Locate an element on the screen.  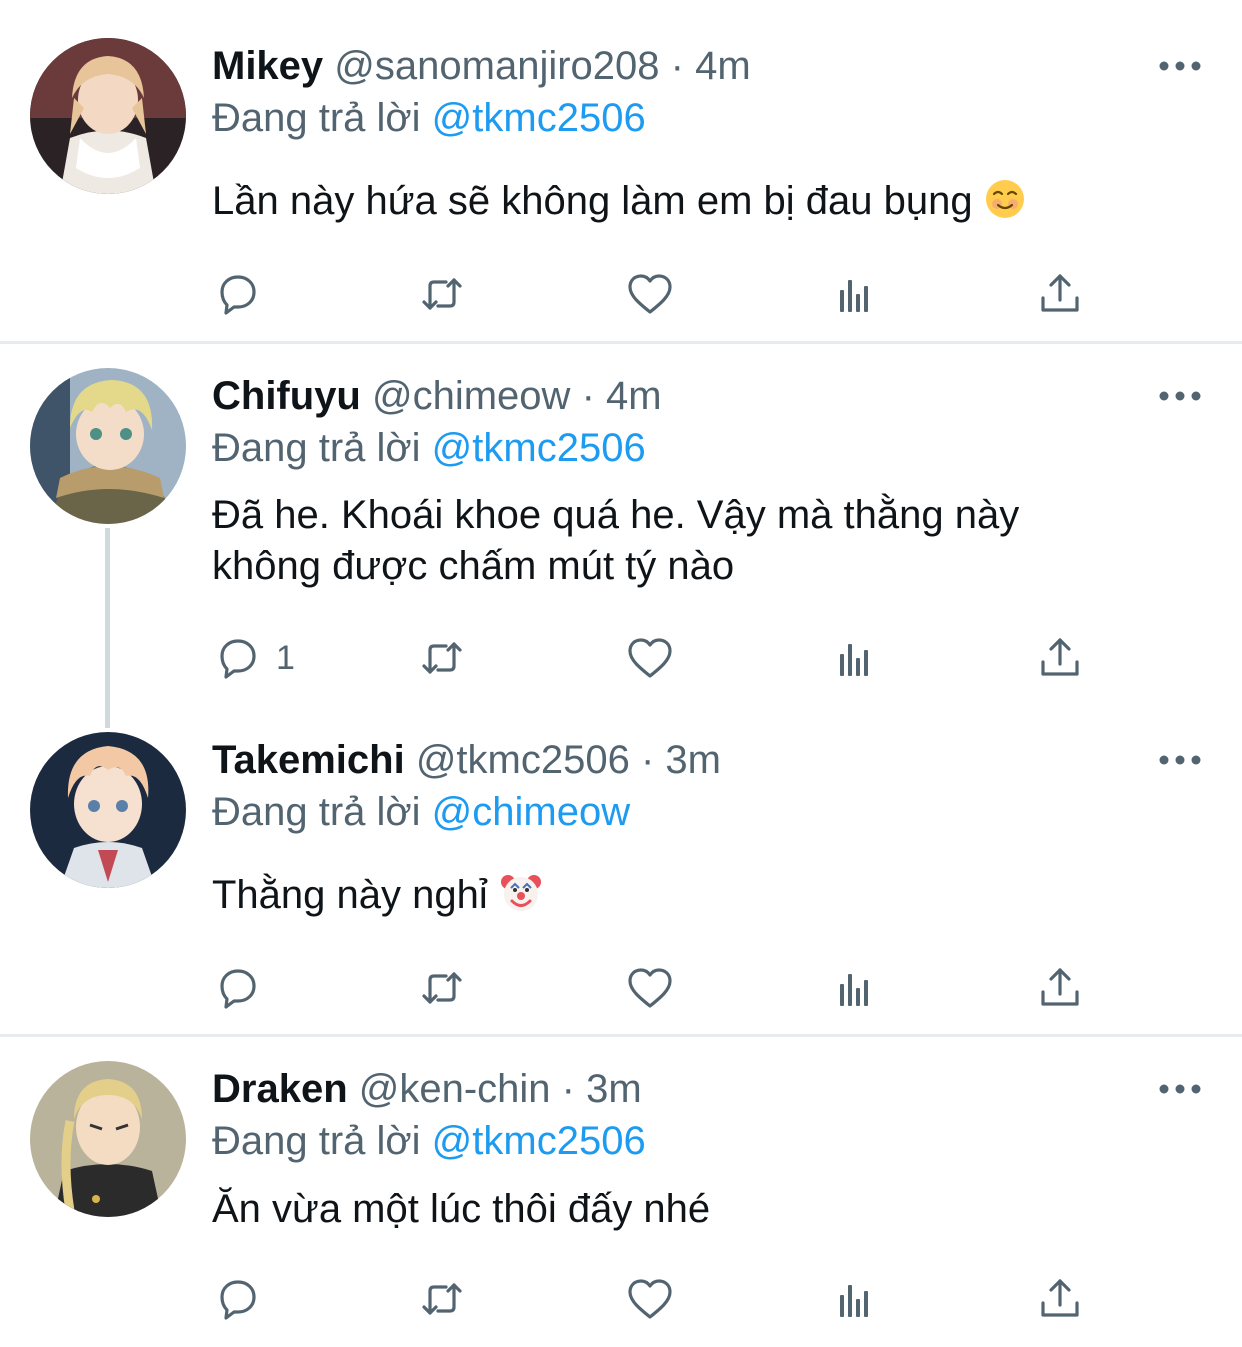
reply-count: 1 is located at coordinates (285, 657).